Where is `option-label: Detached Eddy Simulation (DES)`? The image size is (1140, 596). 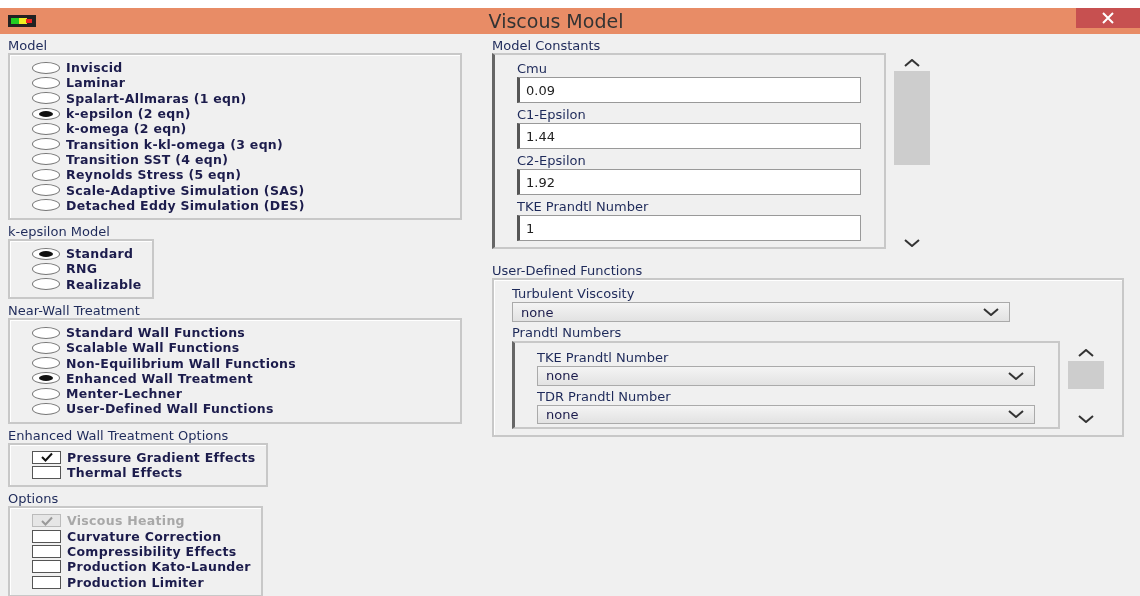
option-label: Detached Eddy Simulation (DES) is located at coordinates (185, 205).